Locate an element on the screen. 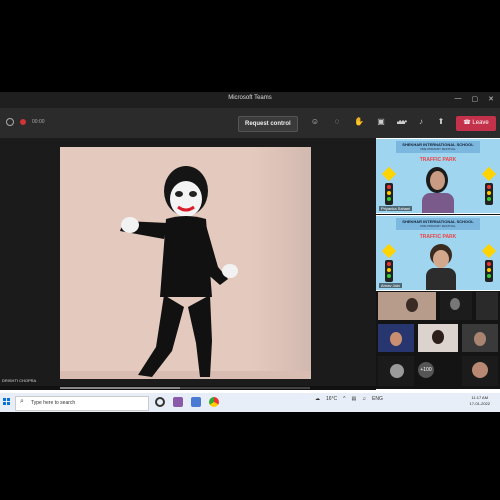 This screenshot has height=500, width=500. meeting-actions: ☺ ◌ ✋ ▣ ••• is located at coordinates (359, 122).